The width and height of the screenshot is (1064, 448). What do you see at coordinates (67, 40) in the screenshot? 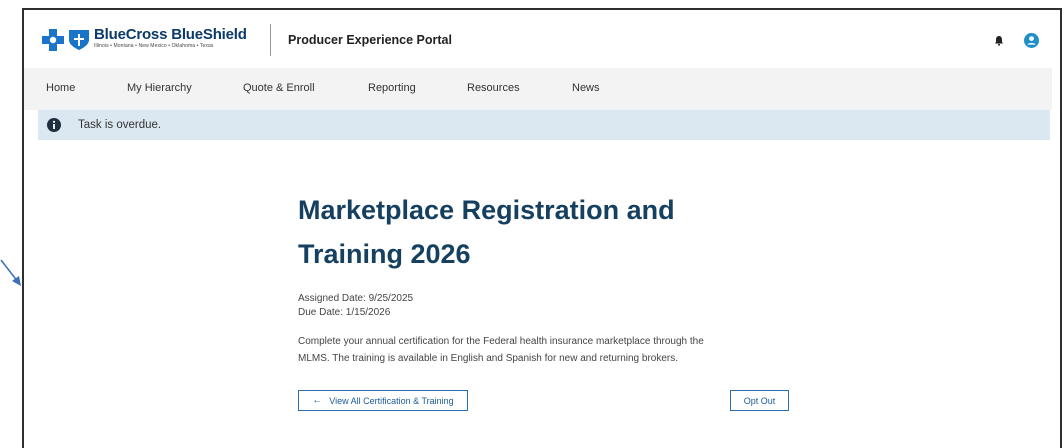
I see `bcbs-logo-icon` at bounding box center [67, 40].